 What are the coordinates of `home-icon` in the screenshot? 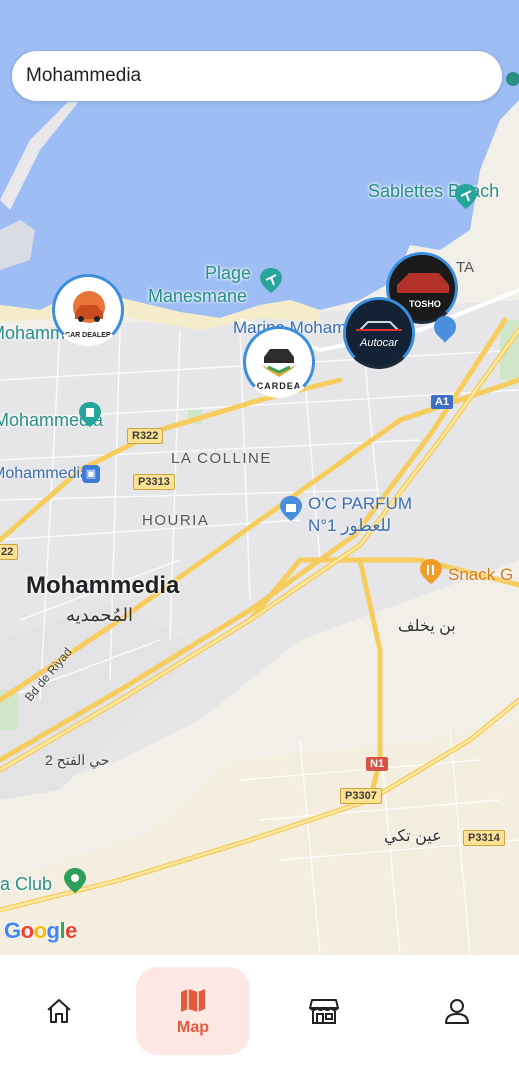 It's located at (59, 1011).